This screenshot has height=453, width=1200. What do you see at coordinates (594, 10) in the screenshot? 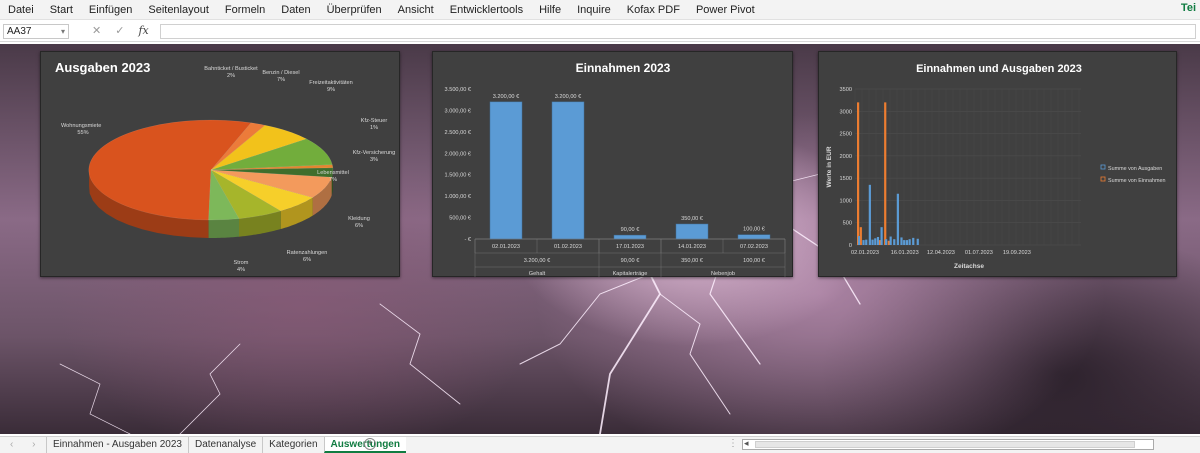
I see `ribbon-tab-inquire: Inquire` at bounding box center [594, 10].